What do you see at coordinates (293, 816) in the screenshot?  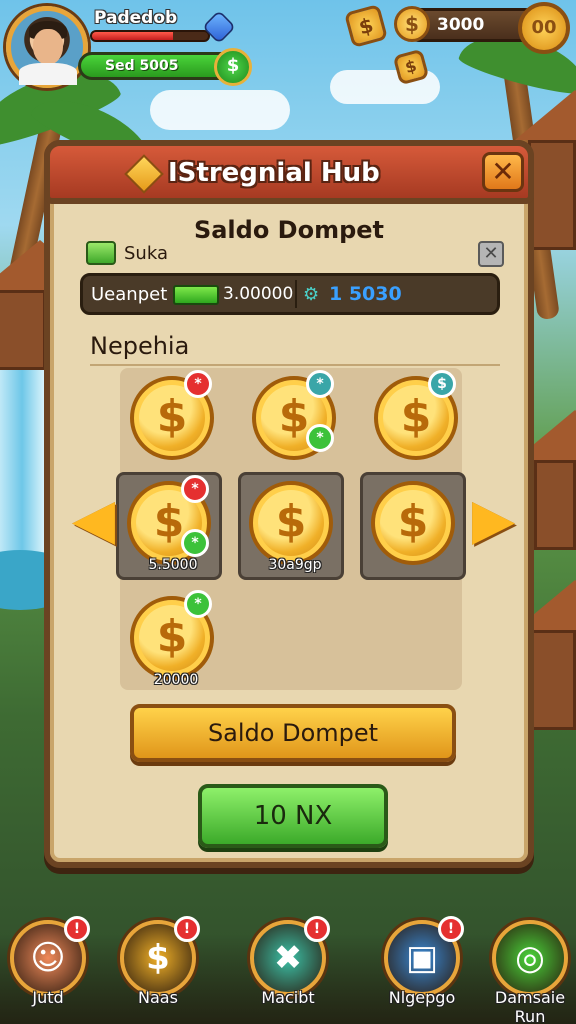 I see `confirm-button: 10 NX` at bounding box center [293, 816].